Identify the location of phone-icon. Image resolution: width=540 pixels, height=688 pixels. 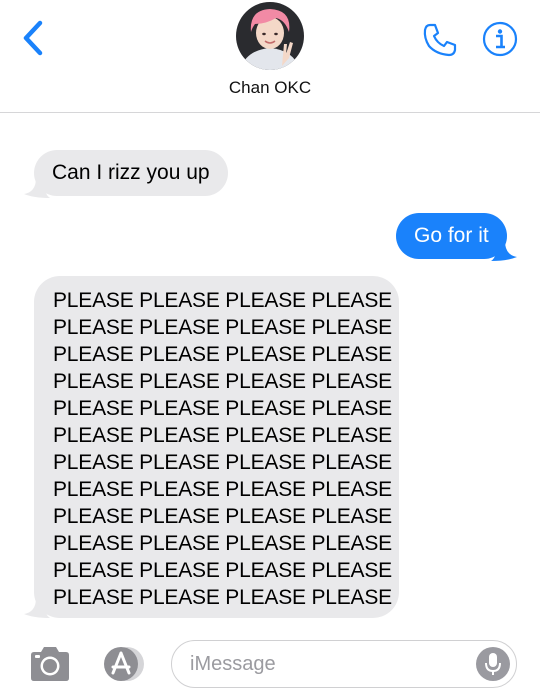
(440, 40).